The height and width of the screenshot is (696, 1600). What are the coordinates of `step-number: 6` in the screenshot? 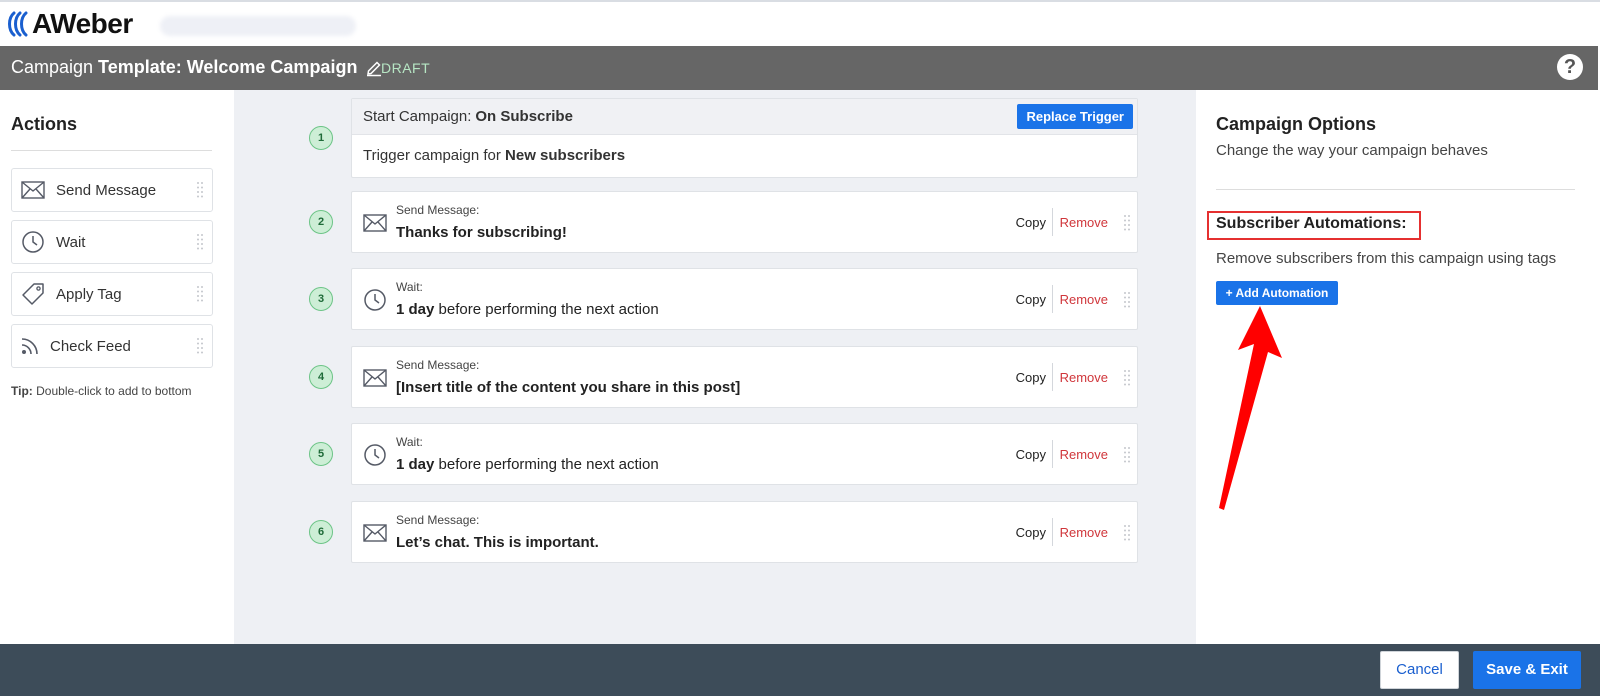 It's located at (321, 532).